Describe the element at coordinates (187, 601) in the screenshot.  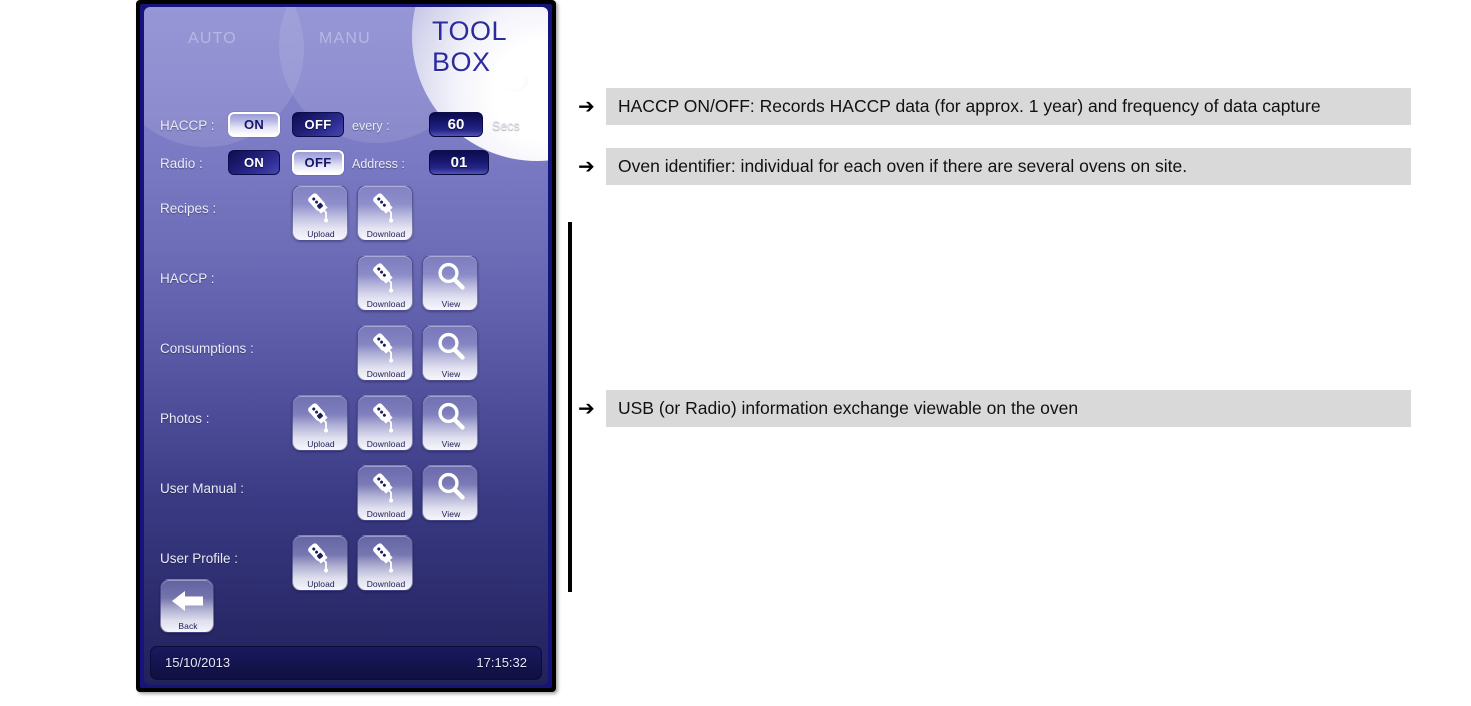
I see `arrow-left-icon` at that location.